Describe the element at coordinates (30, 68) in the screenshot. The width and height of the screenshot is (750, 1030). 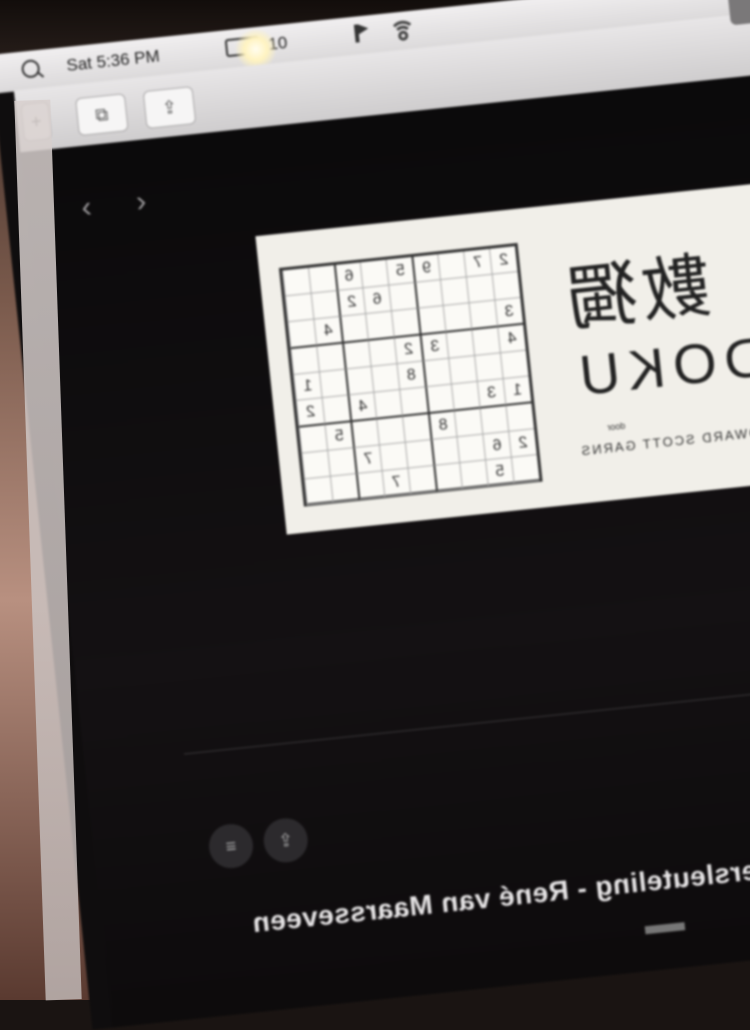
I see `search-icon` at that location.